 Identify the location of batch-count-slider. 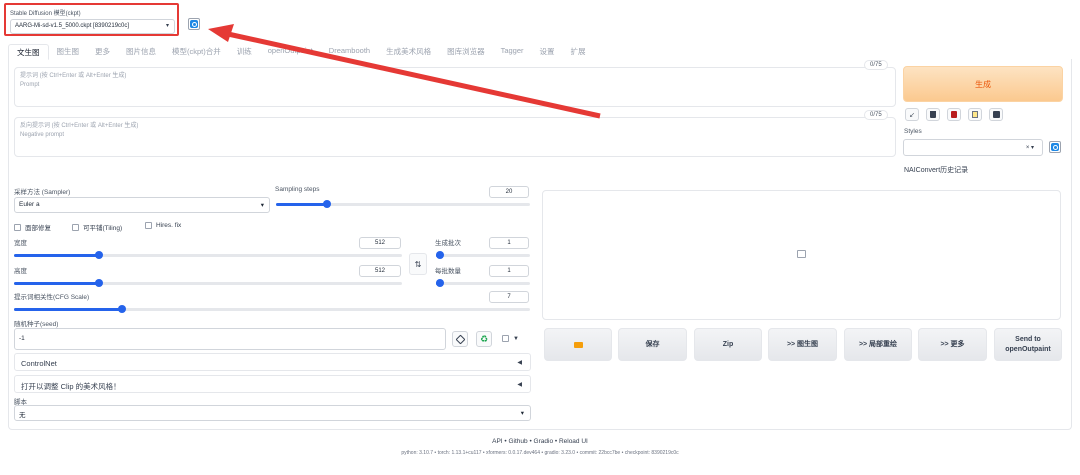
(483, 255).